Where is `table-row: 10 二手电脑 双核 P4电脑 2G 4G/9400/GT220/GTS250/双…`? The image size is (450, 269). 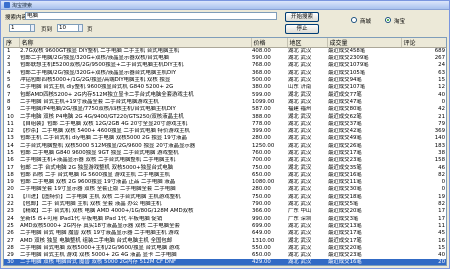 table-row: 10 二手电脑 双核 P4电脑 2G 4G/9400/GT220/GTS250/双… is located at coordinates (225, 116).